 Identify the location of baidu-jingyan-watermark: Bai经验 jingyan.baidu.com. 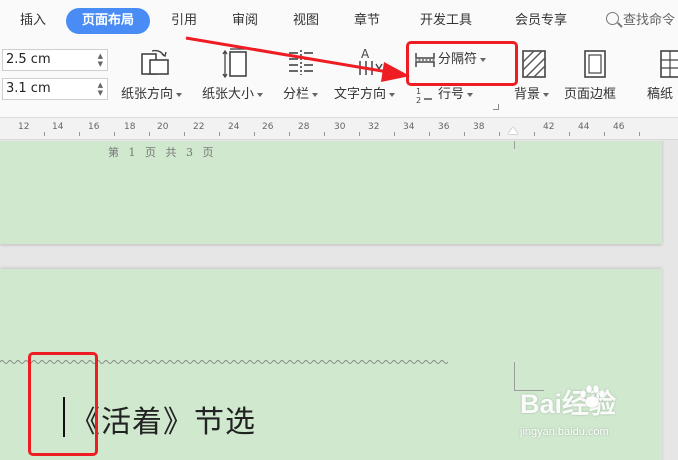
(595, 416).